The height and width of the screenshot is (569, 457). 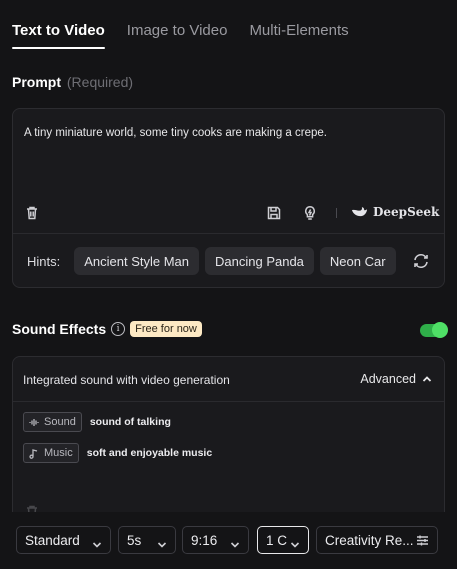 What do you see at coordinates (137, 261) in the screenshot?
I see `hint-chip: Ancient Style Man` at bounding box center [137, 261].